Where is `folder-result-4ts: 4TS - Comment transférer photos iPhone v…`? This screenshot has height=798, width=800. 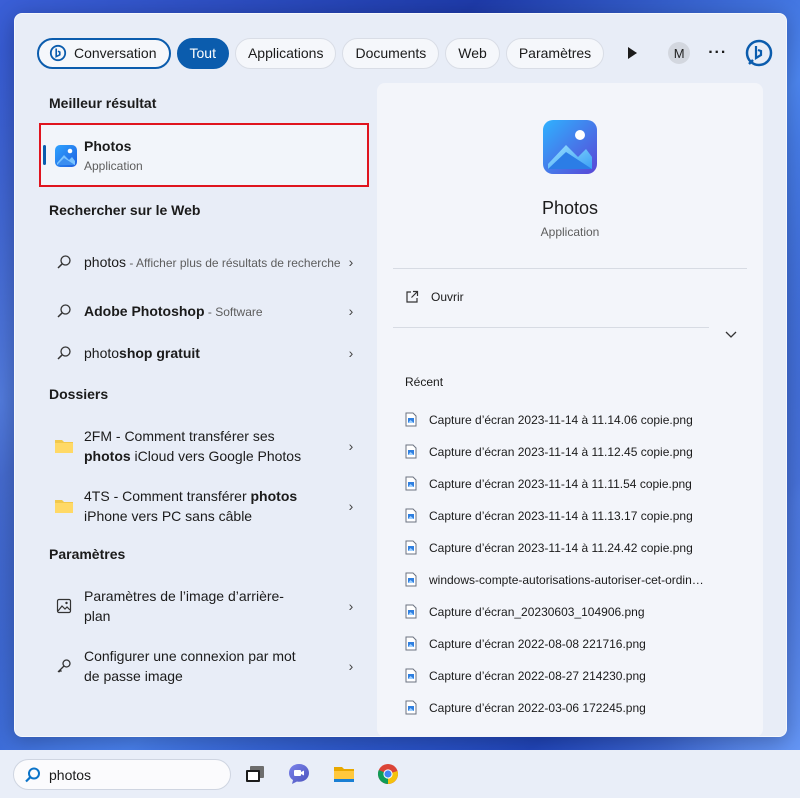 folder-result-4ts: 4TS - Comment transférer photos iPhone v… is located at coordinates (201, 506).